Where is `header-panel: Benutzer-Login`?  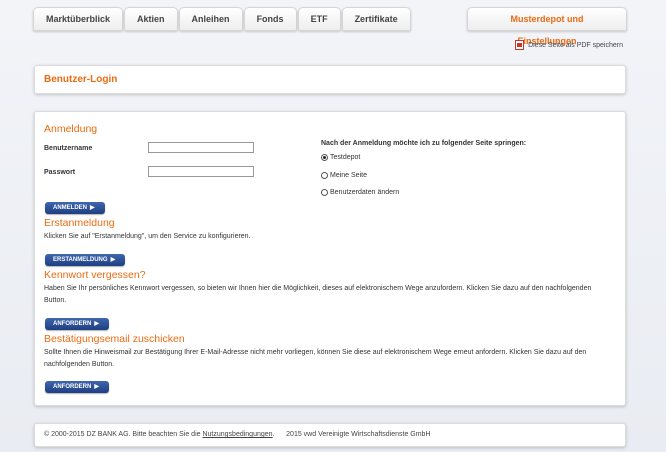
header-panel: Benutzer-Login is located at coordinates (330, 79).